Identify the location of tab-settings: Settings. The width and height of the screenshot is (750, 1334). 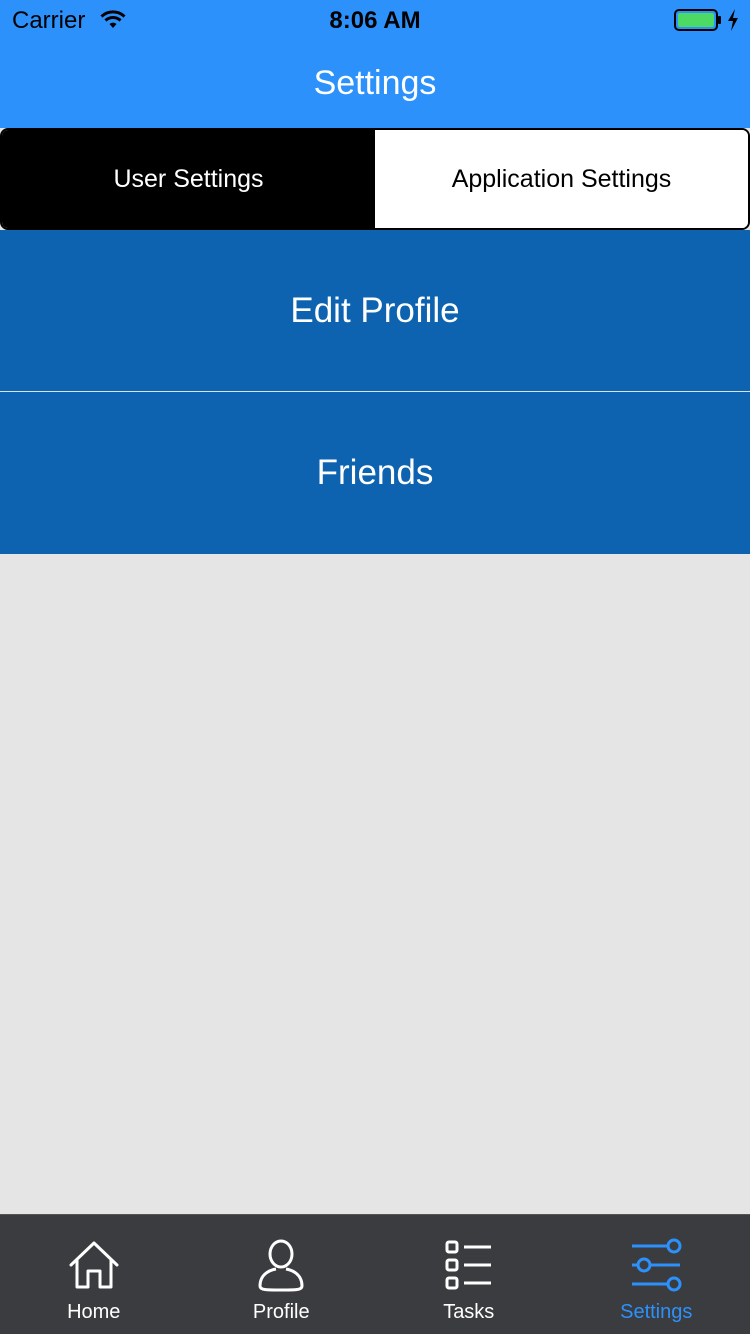
(656, 1274).